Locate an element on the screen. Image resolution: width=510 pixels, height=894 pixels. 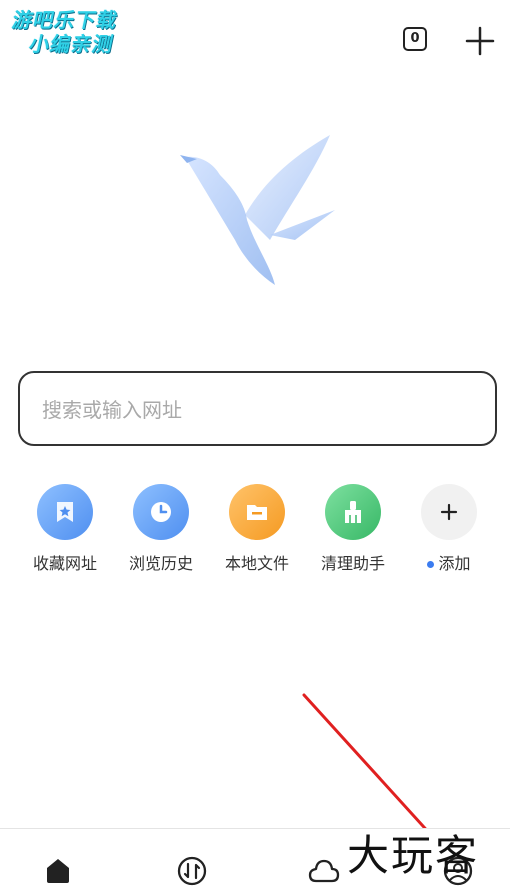
search-input: 搜索或输入网址 is located at coordinates (257, 408).